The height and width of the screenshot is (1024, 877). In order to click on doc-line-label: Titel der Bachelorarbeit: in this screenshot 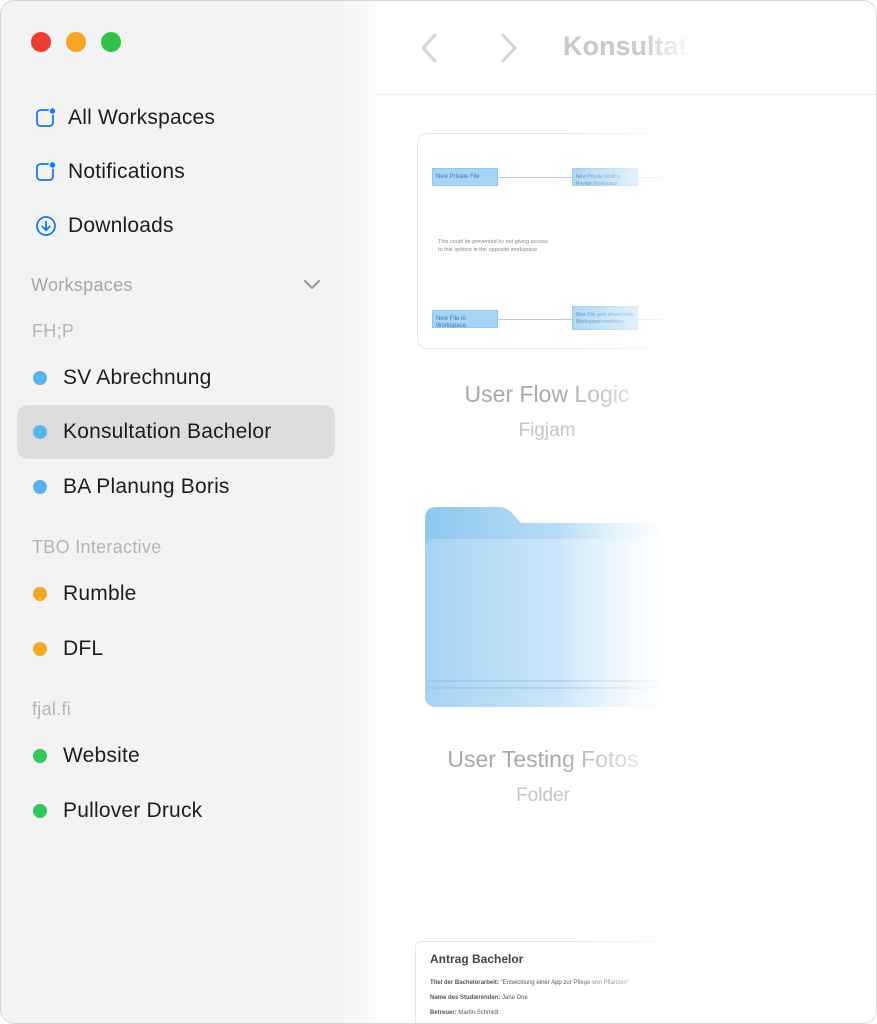, I will do `click(464, 983)`.